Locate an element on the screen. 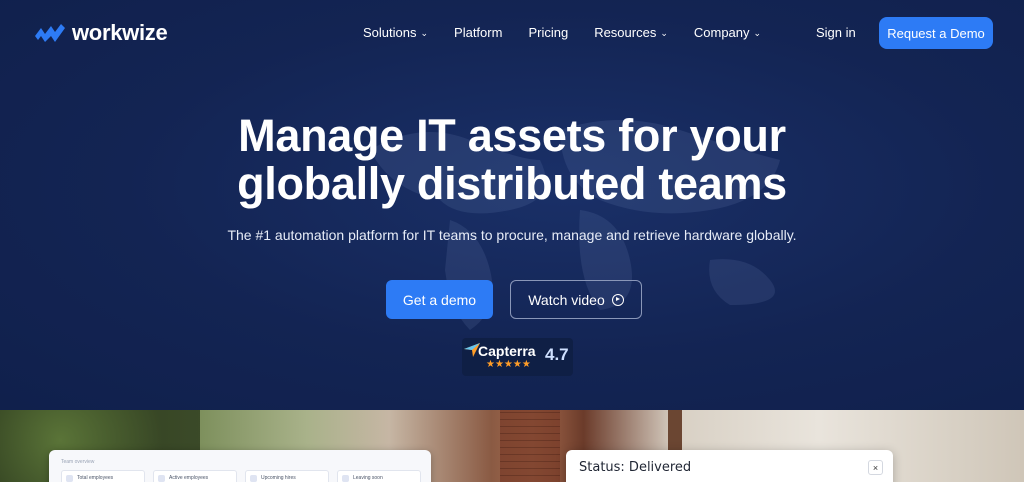 The width and height of the screenshot is (1024, 482). nav-item-label: Platform is located at coordinates (478, 32).